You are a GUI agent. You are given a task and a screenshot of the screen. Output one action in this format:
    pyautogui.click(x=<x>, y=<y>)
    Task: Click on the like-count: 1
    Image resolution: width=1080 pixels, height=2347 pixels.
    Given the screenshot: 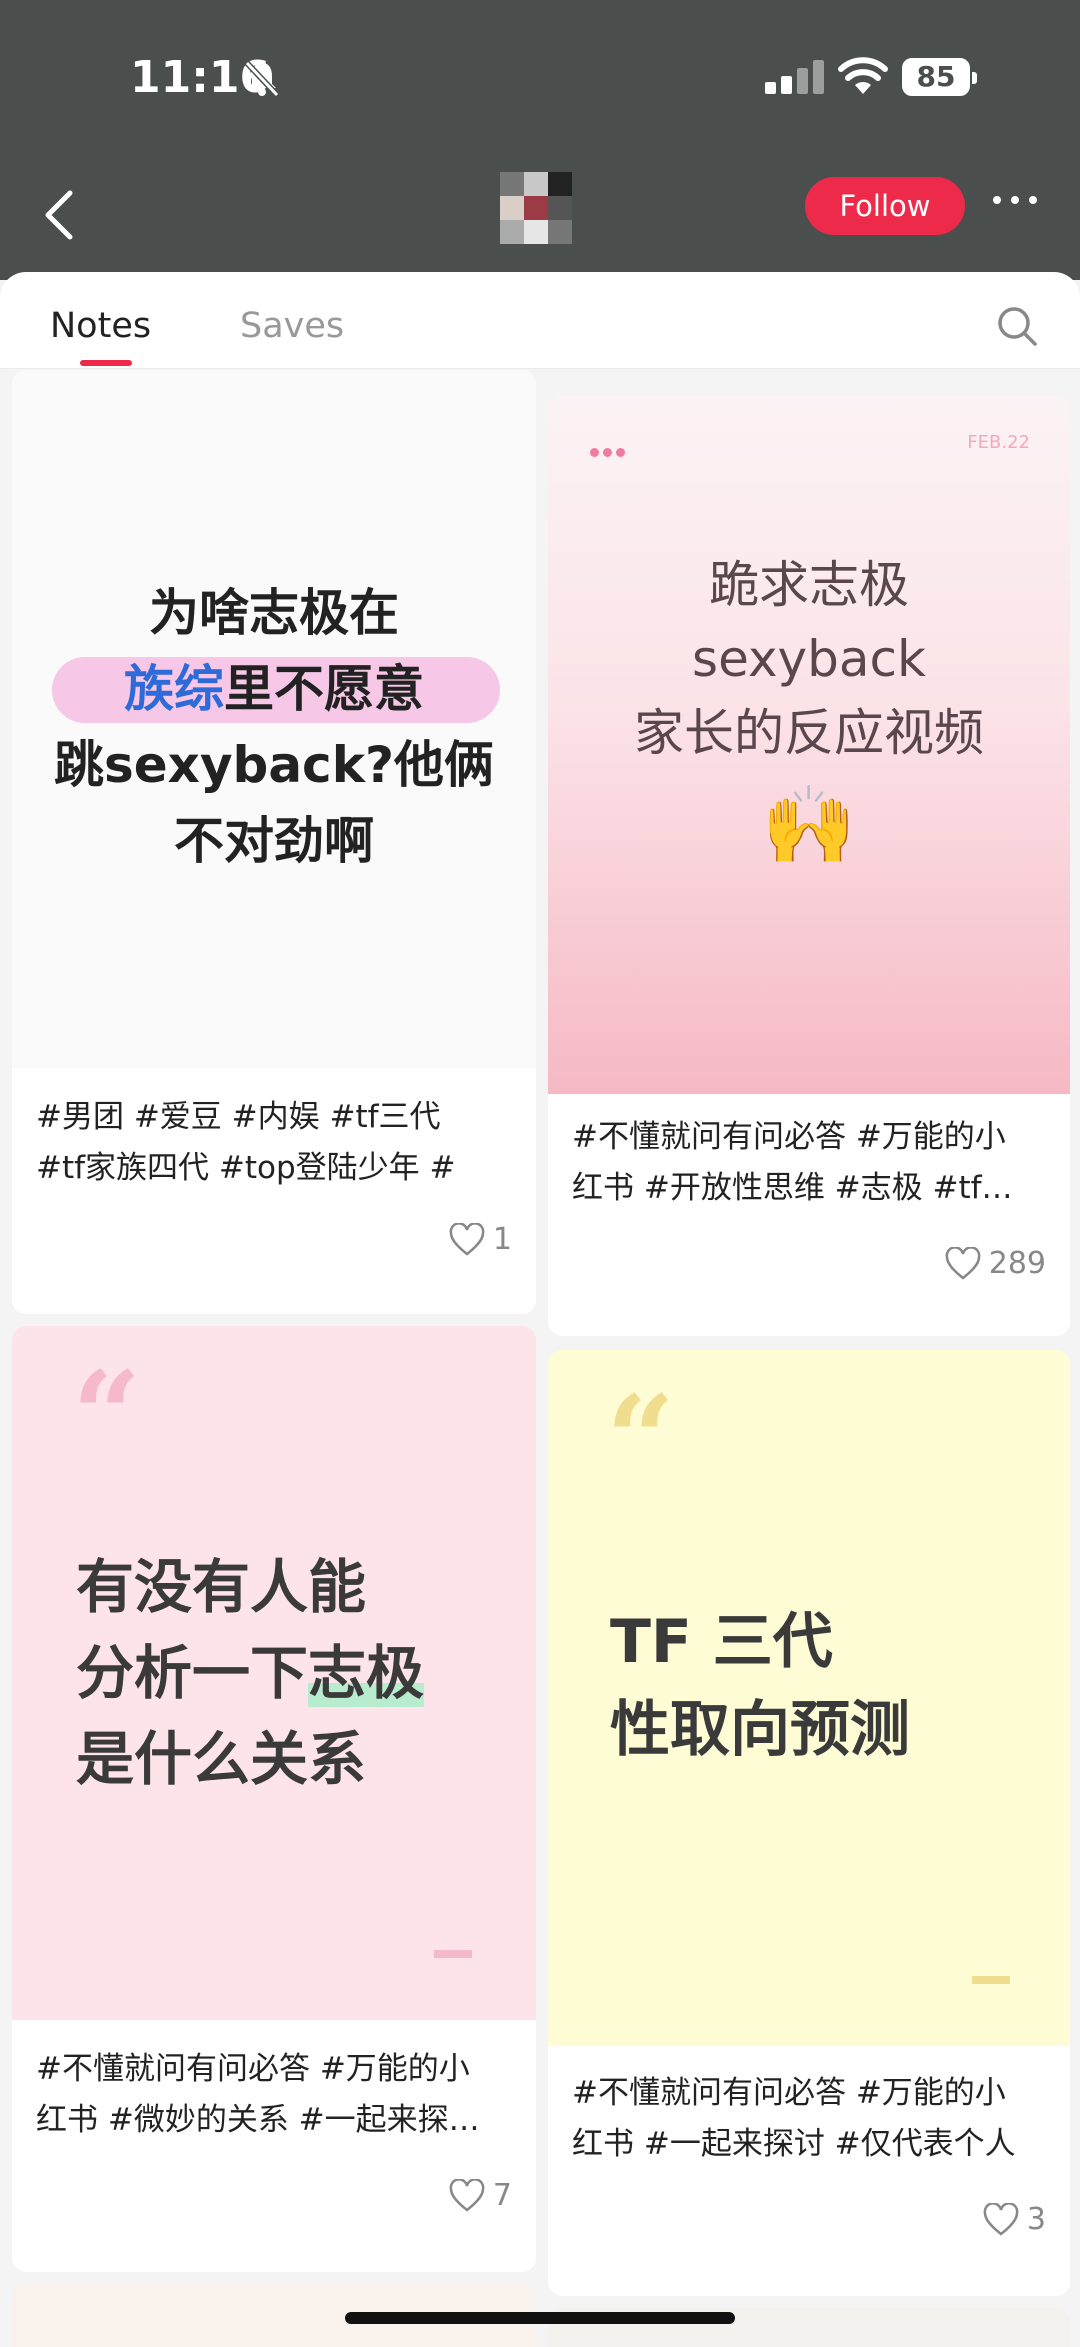 What is the action you would take?
    pyautogui.click(x=480, y=1239)
    